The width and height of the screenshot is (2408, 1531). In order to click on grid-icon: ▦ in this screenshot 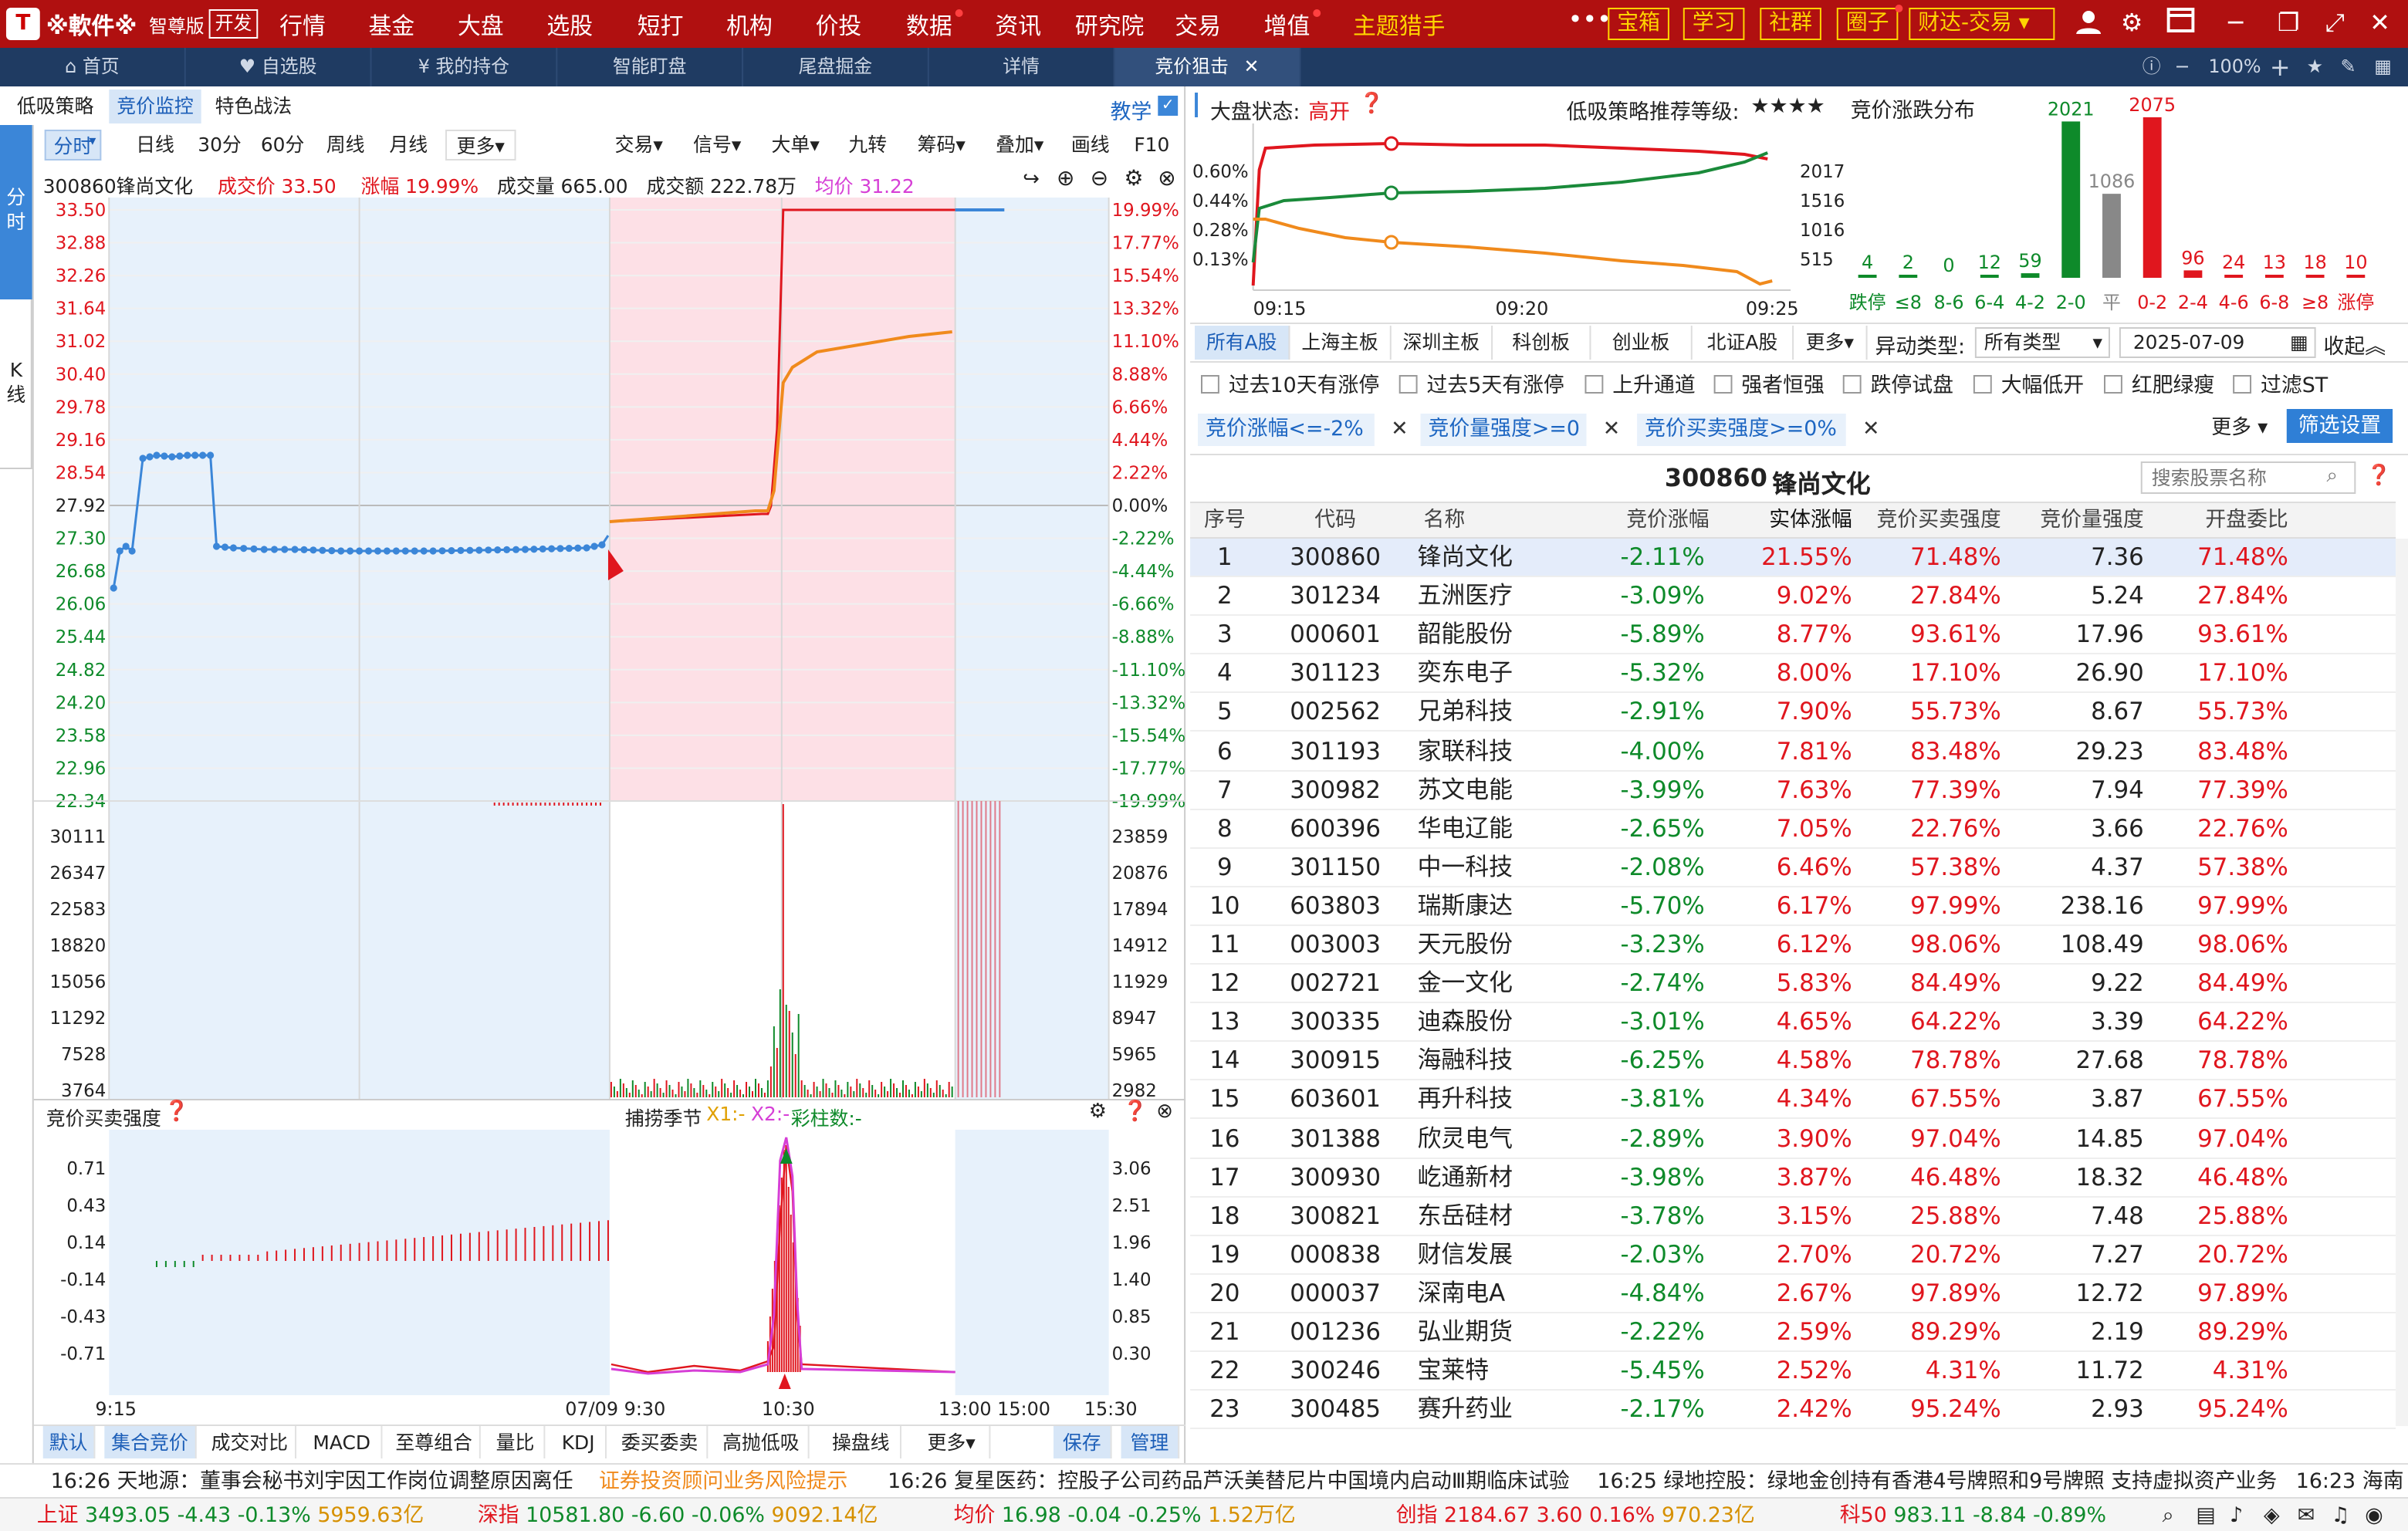, I will do `click(2383, 67)`.